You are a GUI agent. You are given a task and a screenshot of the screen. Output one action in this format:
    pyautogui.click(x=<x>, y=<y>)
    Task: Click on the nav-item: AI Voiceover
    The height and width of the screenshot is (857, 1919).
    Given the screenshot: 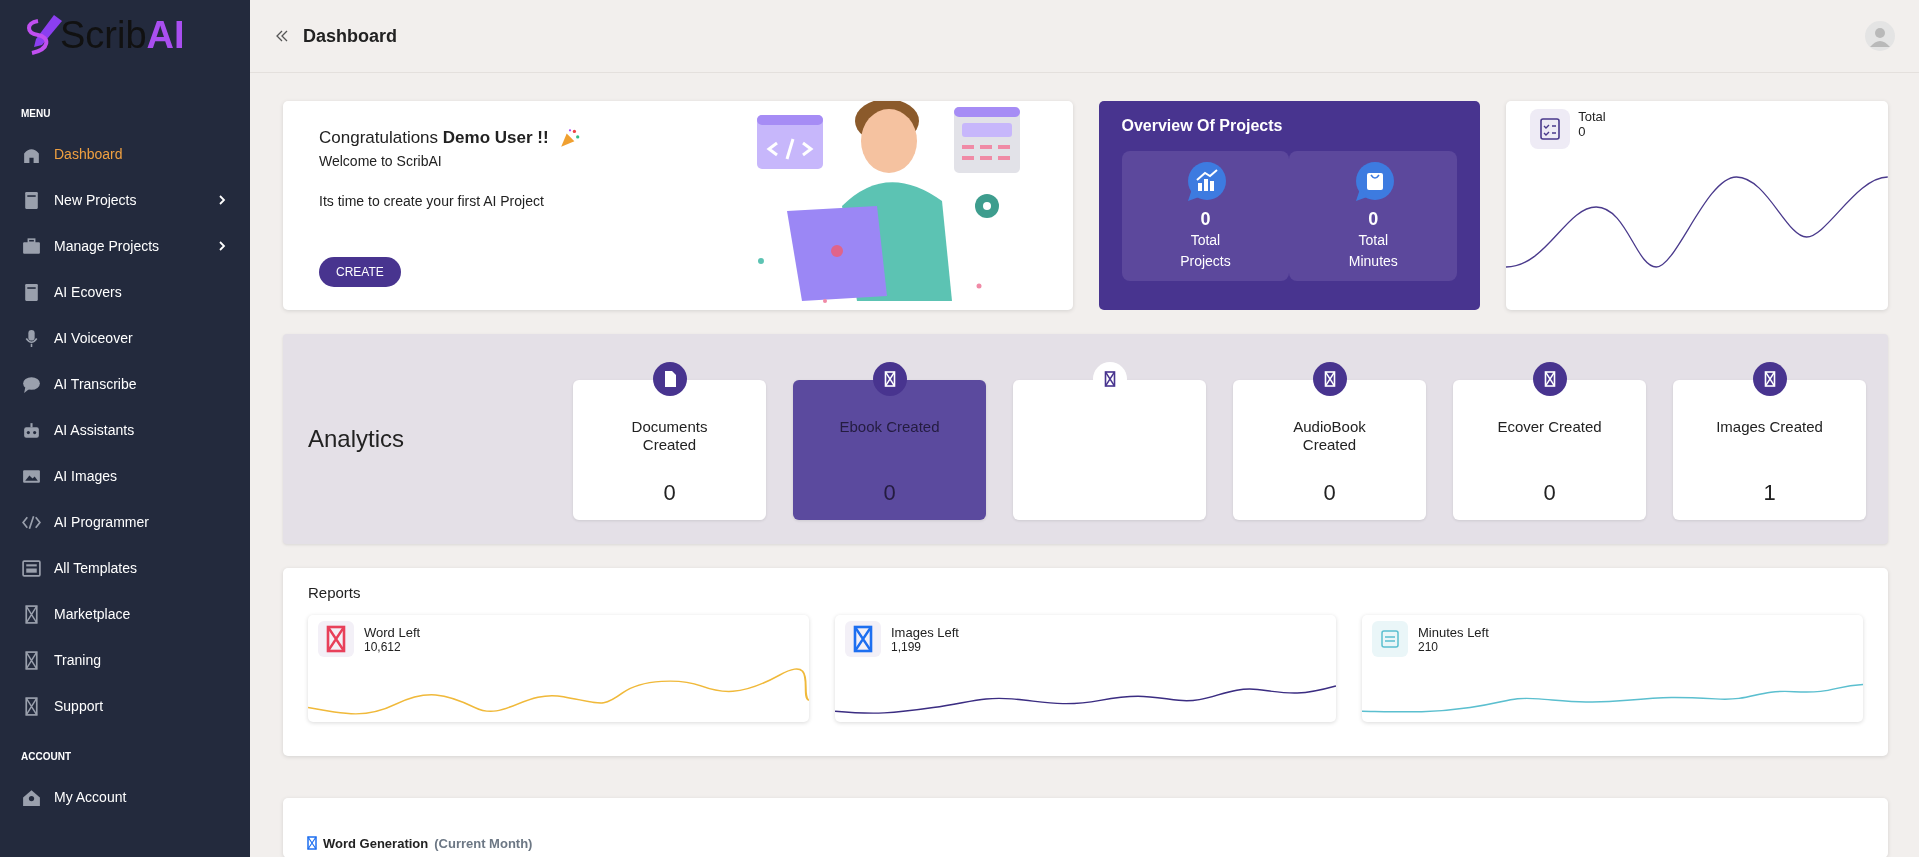 What is the action you would take?
    pyautogui.click(x=125, y=338)
    